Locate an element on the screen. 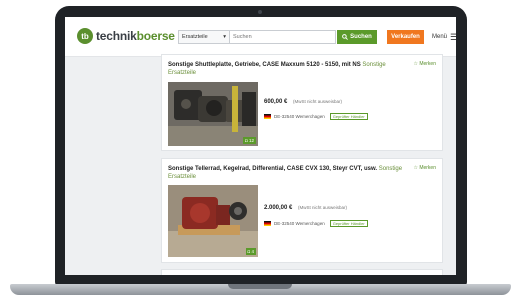 Image resolution: width=521 pixels, height=301 pixels. logo-text-part1: technik is located at coordinates (116, 36).